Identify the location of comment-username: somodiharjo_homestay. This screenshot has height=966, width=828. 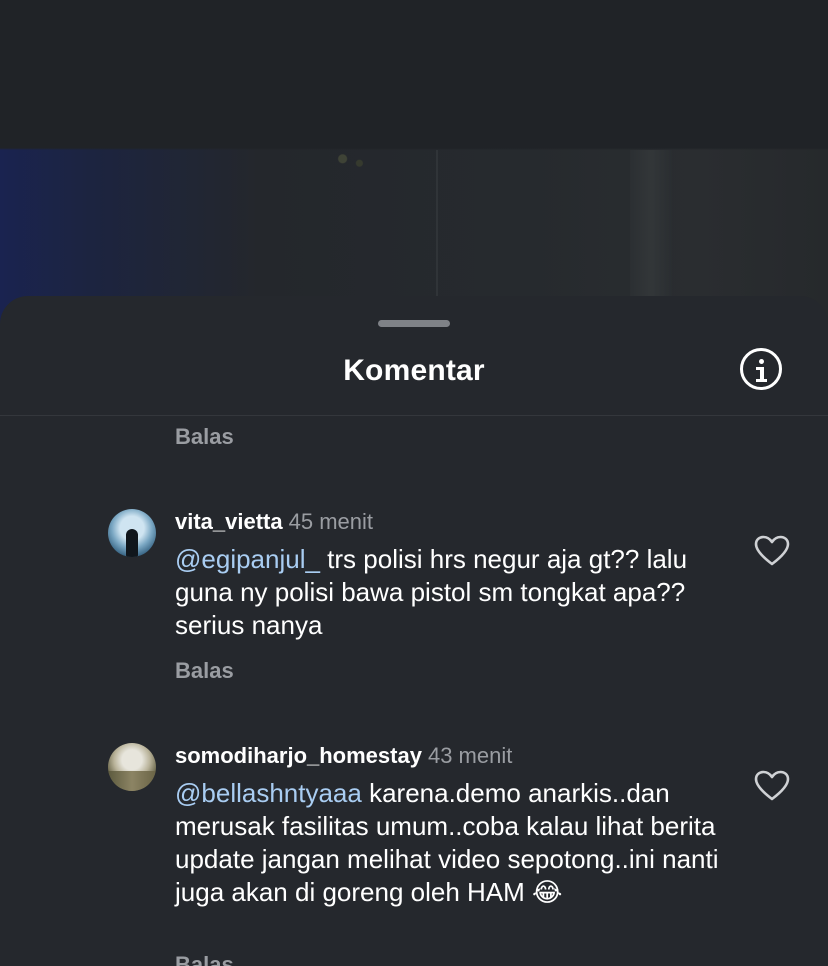
(298, 755).